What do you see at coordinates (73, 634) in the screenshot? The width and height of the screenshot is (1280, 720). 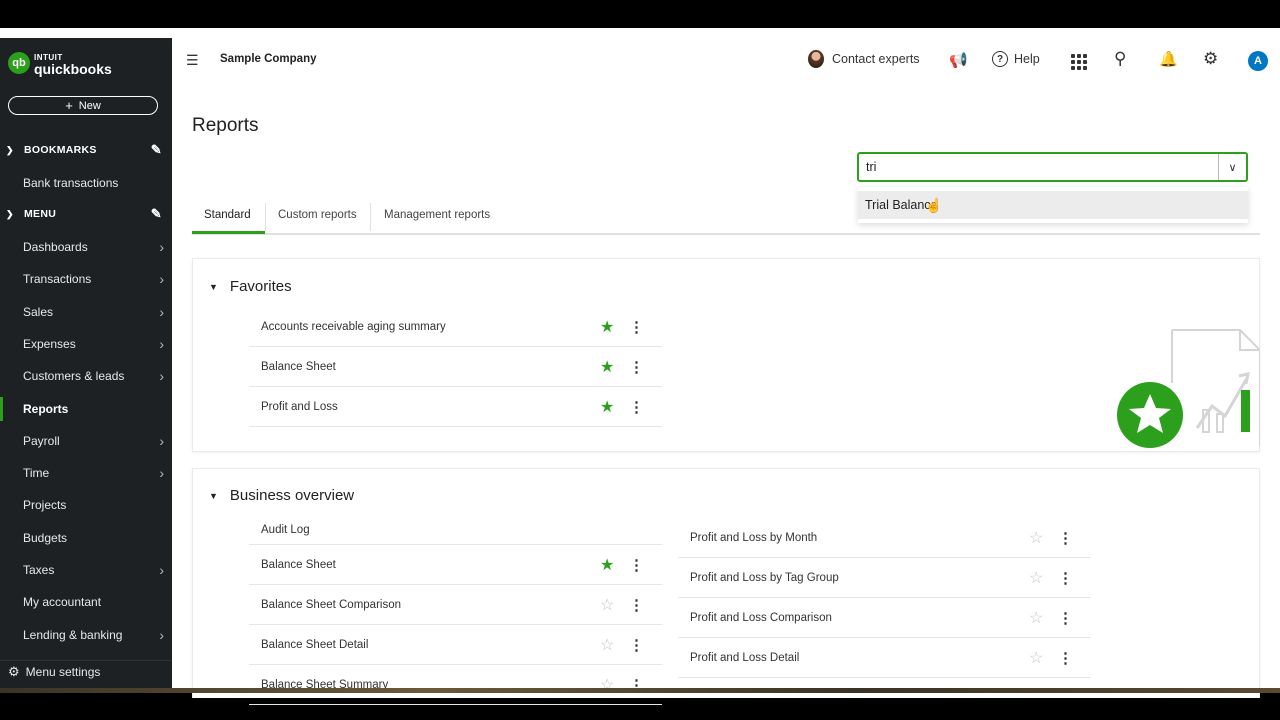 I see `sidebar-item-label: Lending & banking` at bounding box center [73, 634].